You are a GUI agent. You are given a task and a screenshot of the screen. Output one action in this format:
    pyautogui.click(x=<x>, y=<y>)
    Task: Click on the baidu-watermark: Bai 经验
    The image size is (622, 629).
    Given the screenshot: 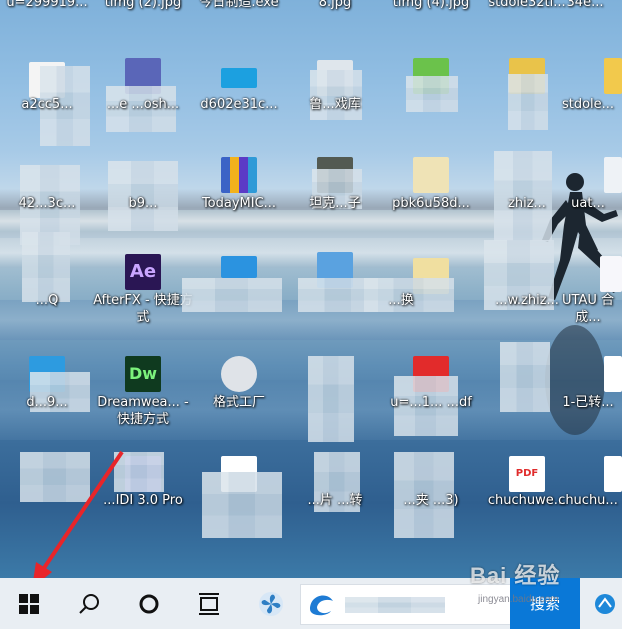 What is the action you would take?
    pyautogui.click(x=515, y=575)
    